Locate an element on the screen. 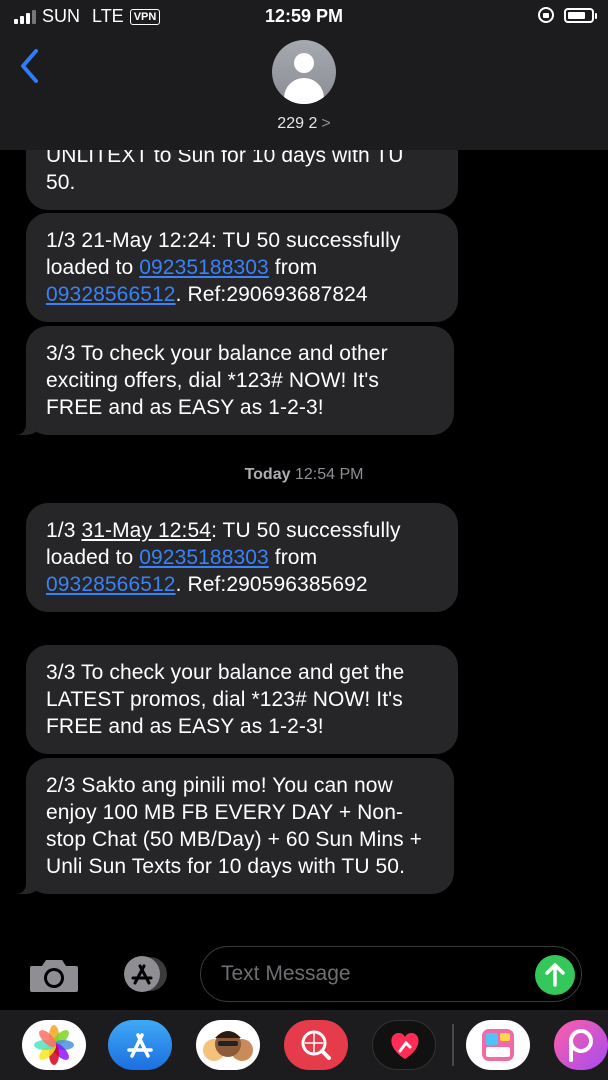 The width and height of the screenshot is (608, 1080). status-bar: SUN LTE VPN 12:59 PM is located at coordinates (304, 17).